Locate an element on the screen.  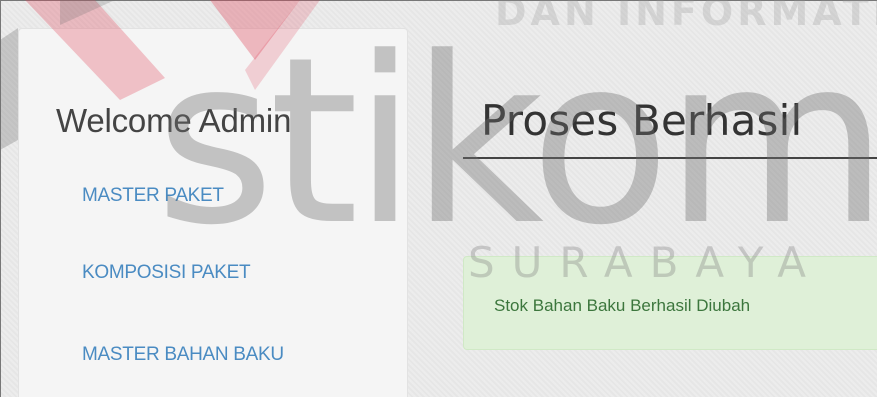
success-alert-message: Stok Bahan Baku Berhasil Diubah is located at coordinates (622, 305).